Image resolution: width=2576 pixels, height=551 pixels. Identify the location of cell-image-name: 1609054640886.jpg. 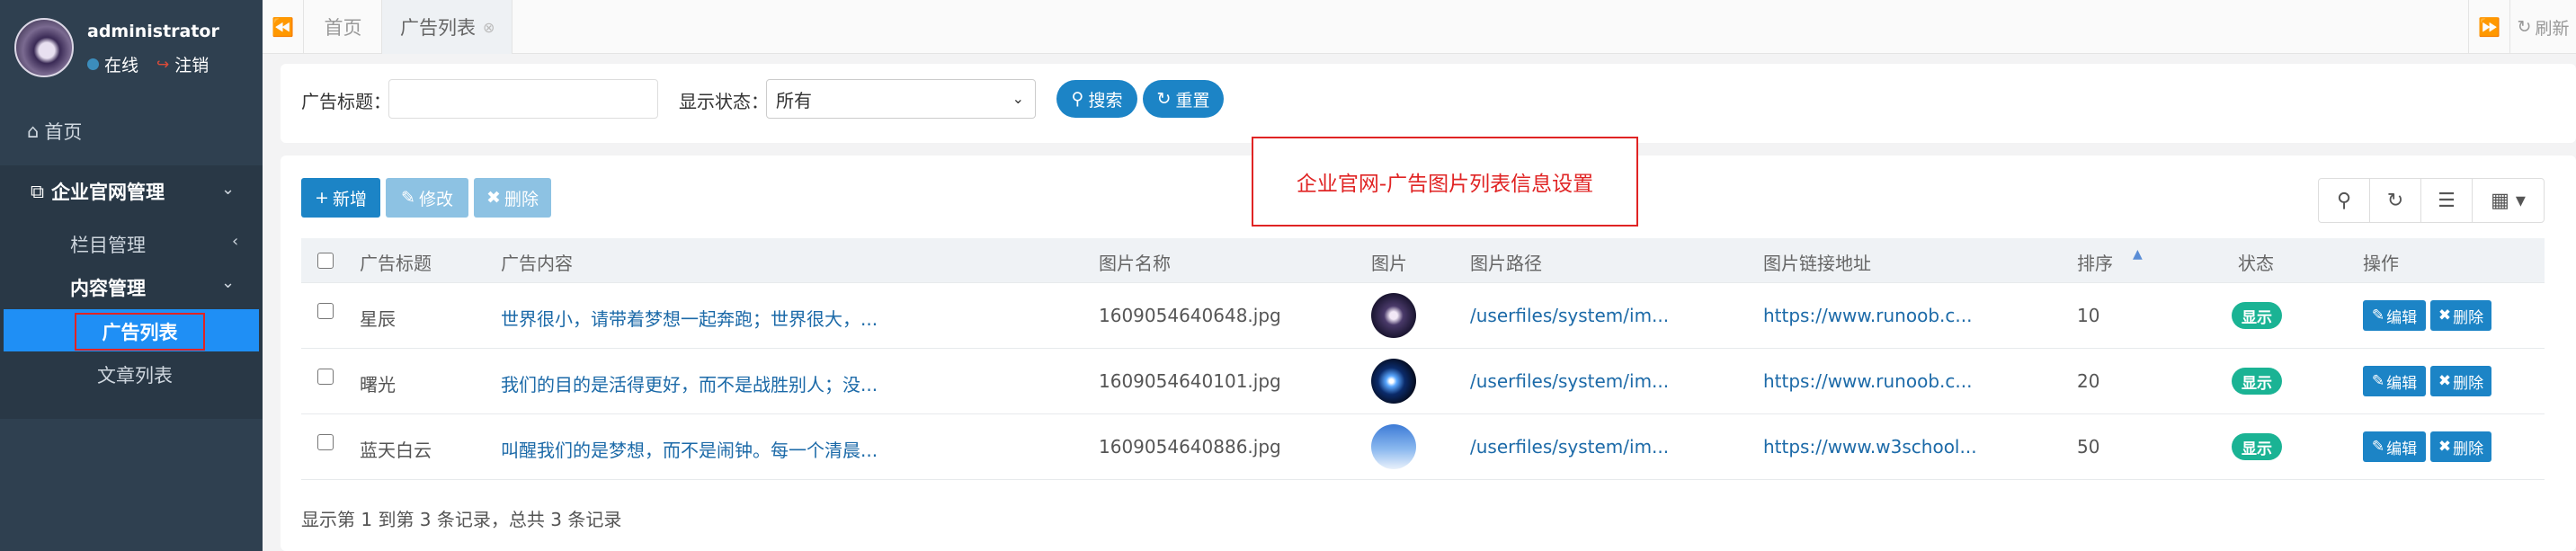
(1190, 447).